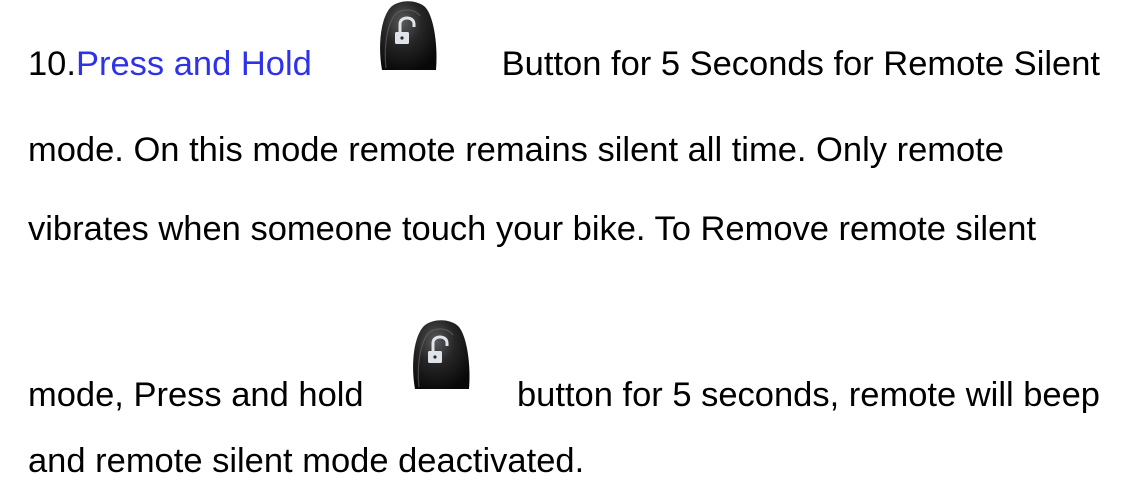  What do you see at coordinates (52, 64) in the screenshot?
I see `step-number: 10.` at bounding box center [52, 64].